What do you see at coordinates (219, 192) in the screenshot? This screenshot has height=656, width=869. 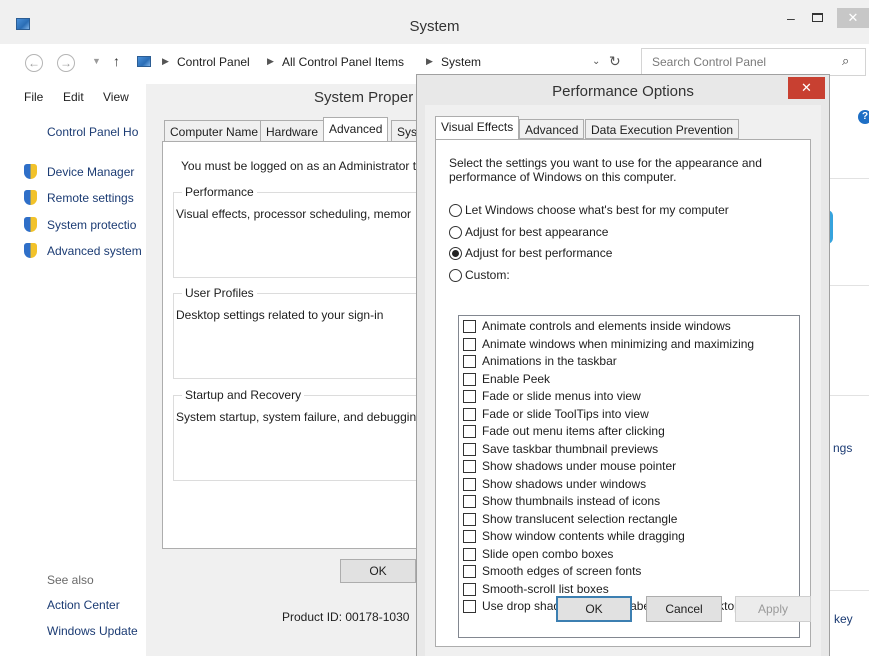 I see `performance-label: Performance` at bounding box center [219, 192].